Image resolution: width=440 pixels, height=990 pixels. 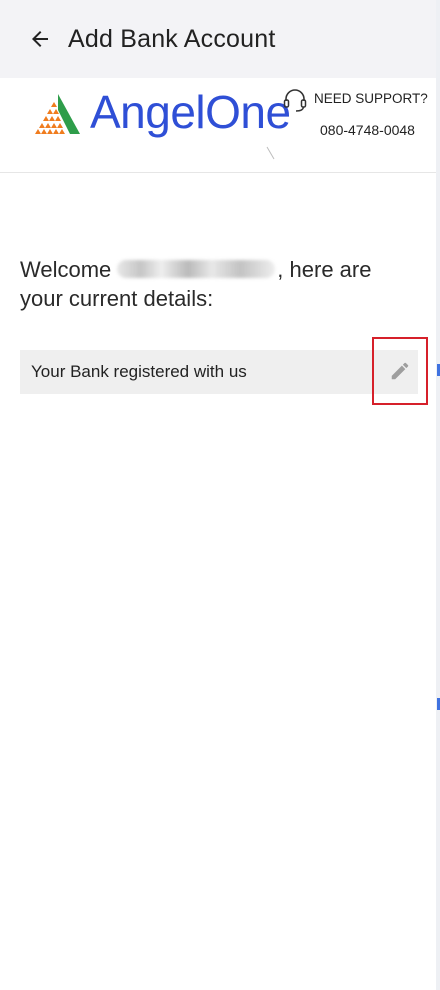 I want to click on edit-bank-button, so click(x=400, y=371).